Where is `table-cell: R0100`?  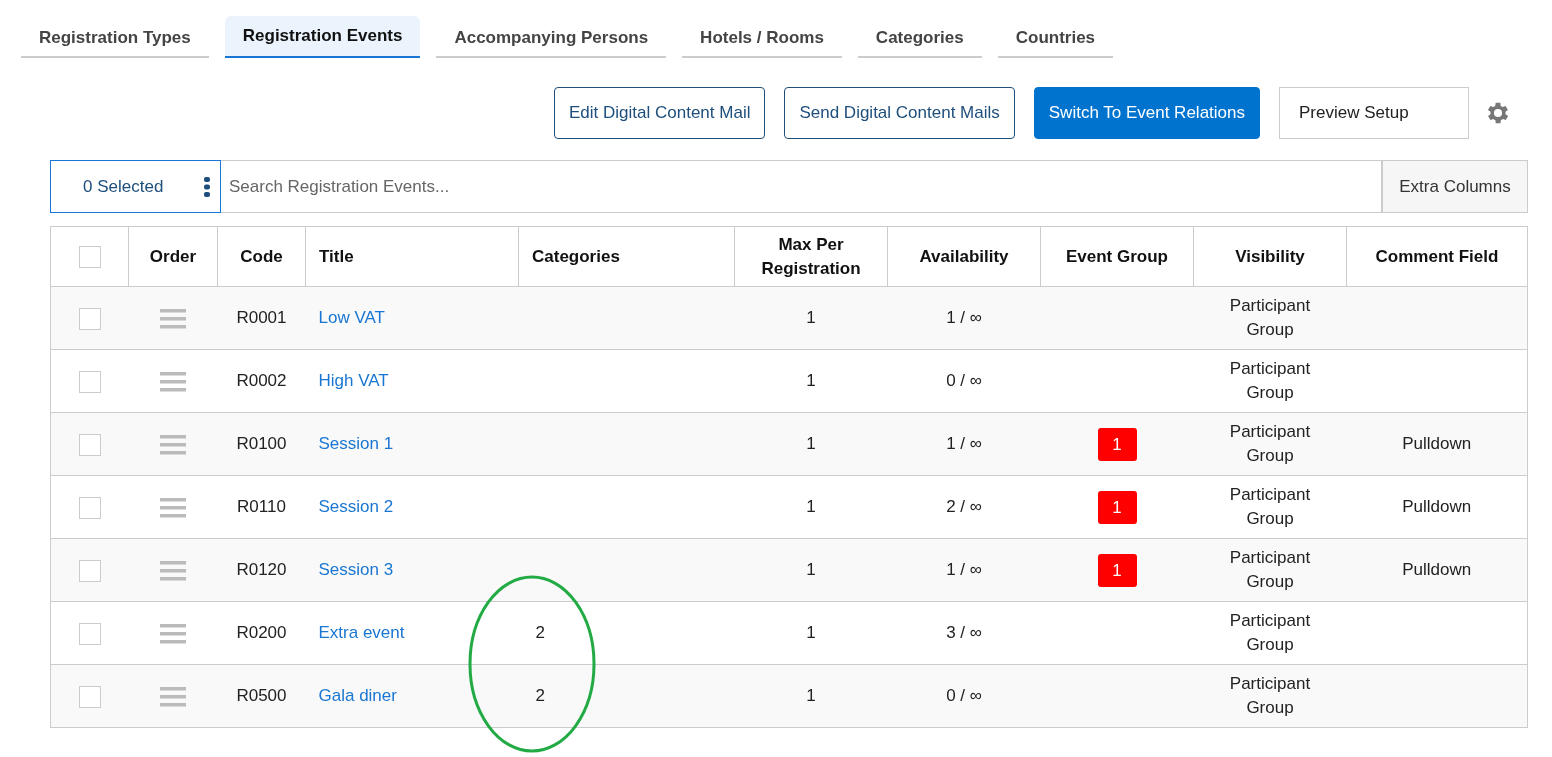
table-cell: R0100 is located at coordinates (261, 443).